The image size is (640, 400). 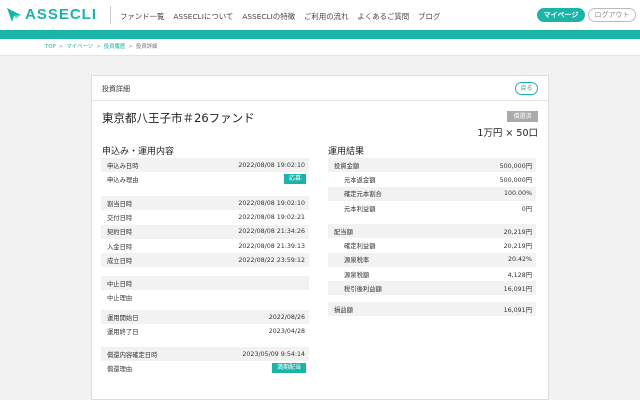 What do you see at coordinates (205, 331) in the screenshot?
I see `detail-row: 運用終了日 2023/04/28` at bounding box center [205, 331].